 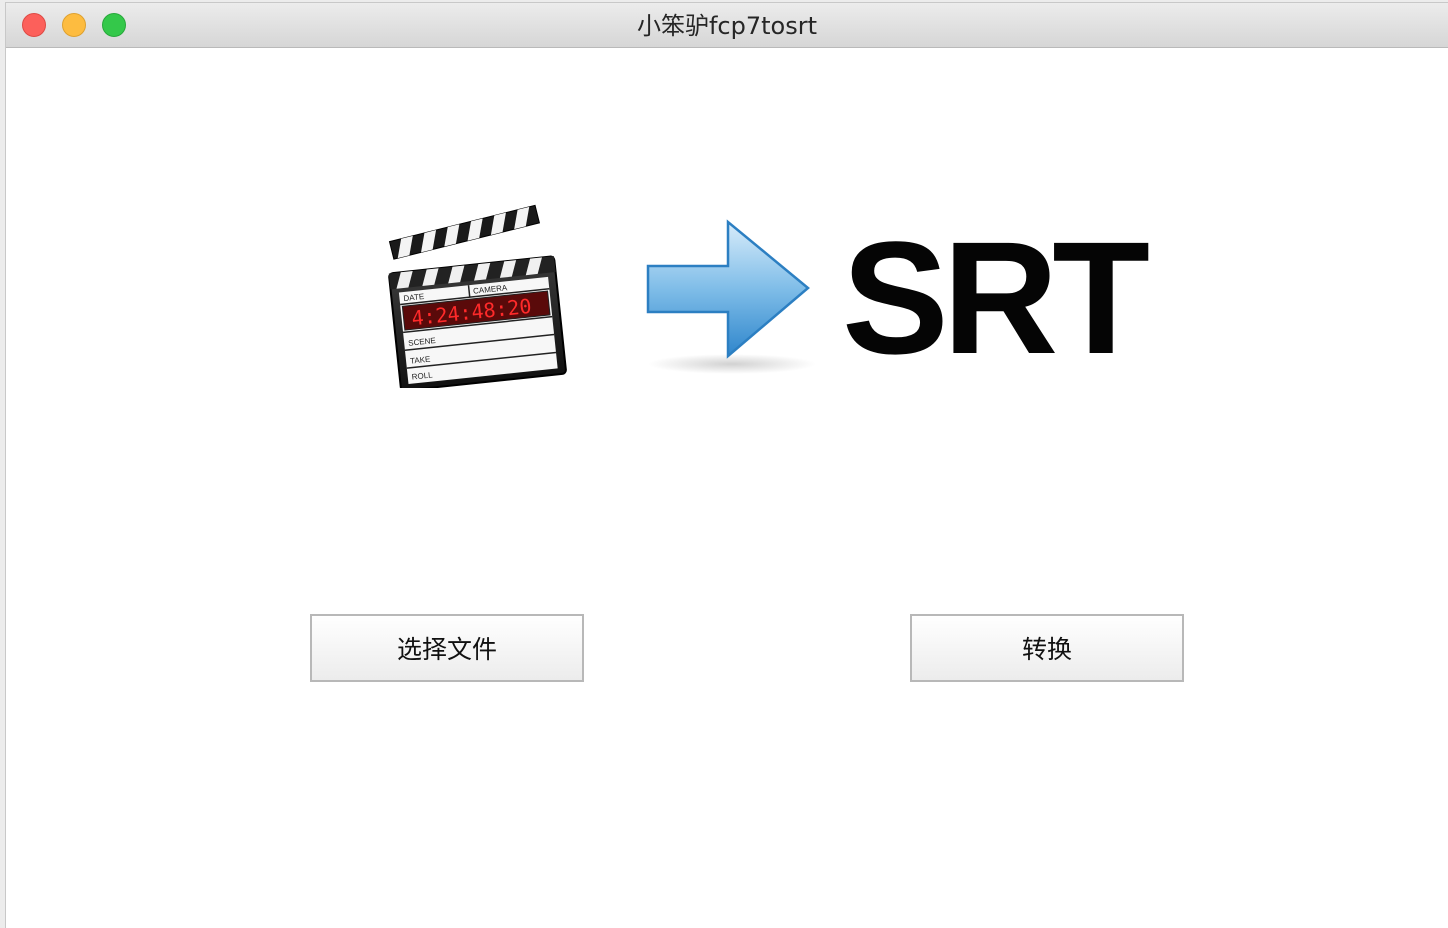 I want to click on title-bar: 小笨驴fcp7tosrt, so click(x=727, y=25).